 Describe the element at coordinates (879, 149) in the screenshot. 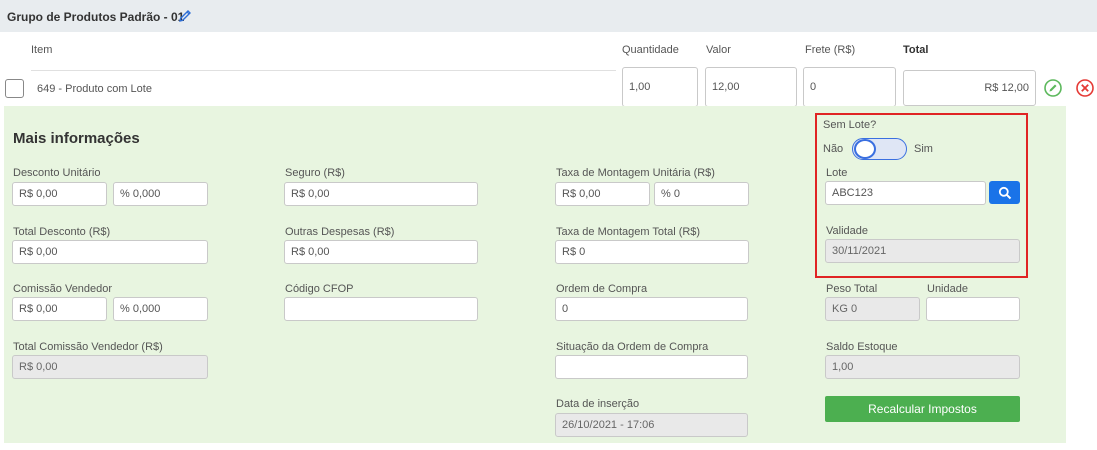

I see `sem-lote-toggle` at that location.